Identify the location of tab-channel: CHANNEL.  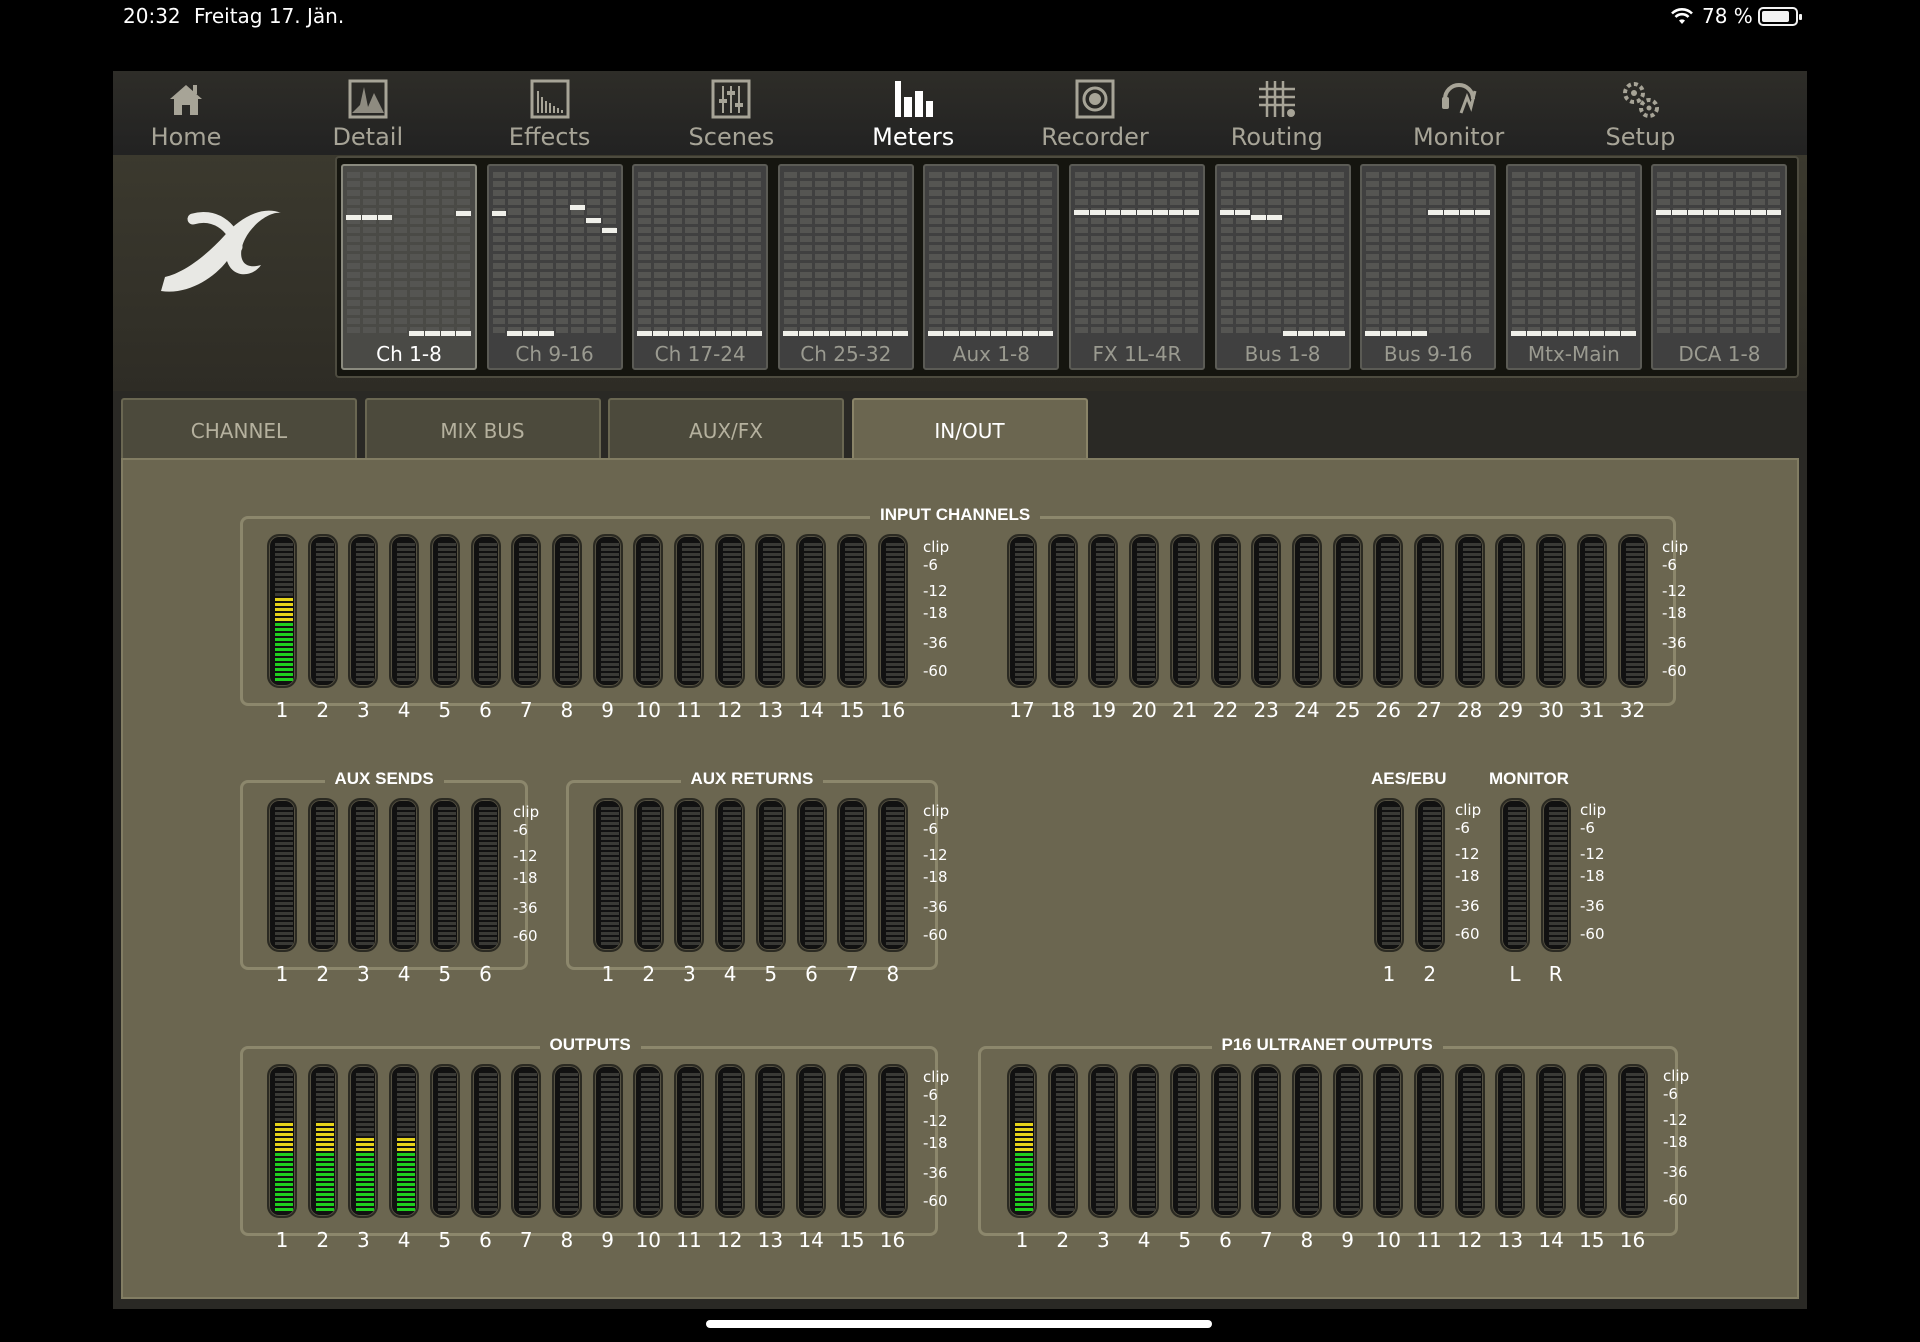
(239, 429).